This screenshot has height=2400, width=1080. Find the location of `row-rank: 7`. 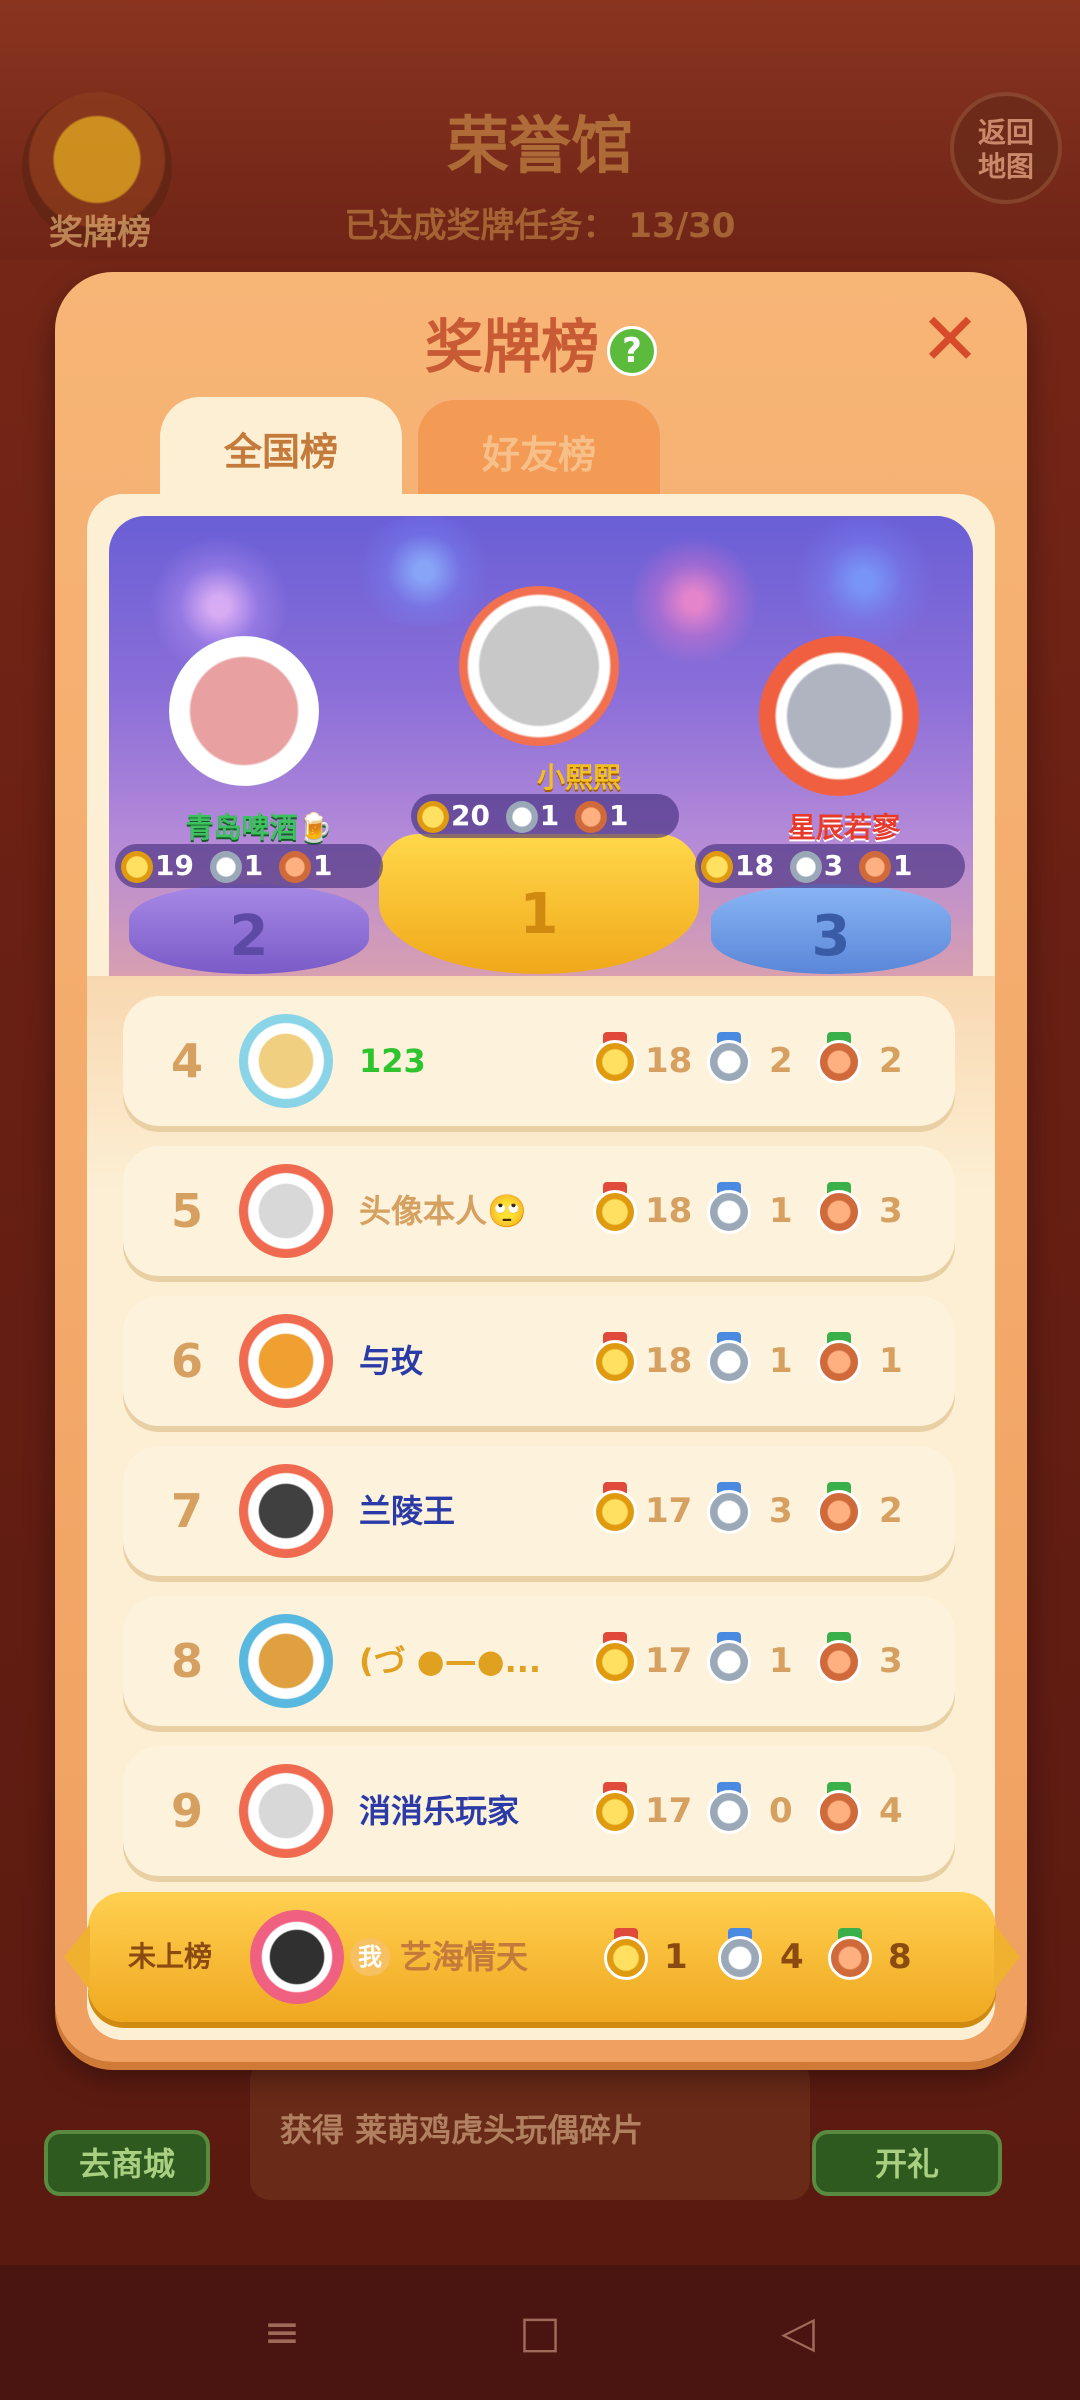

row-rank: 7 is located at coordinates (186, 1511).